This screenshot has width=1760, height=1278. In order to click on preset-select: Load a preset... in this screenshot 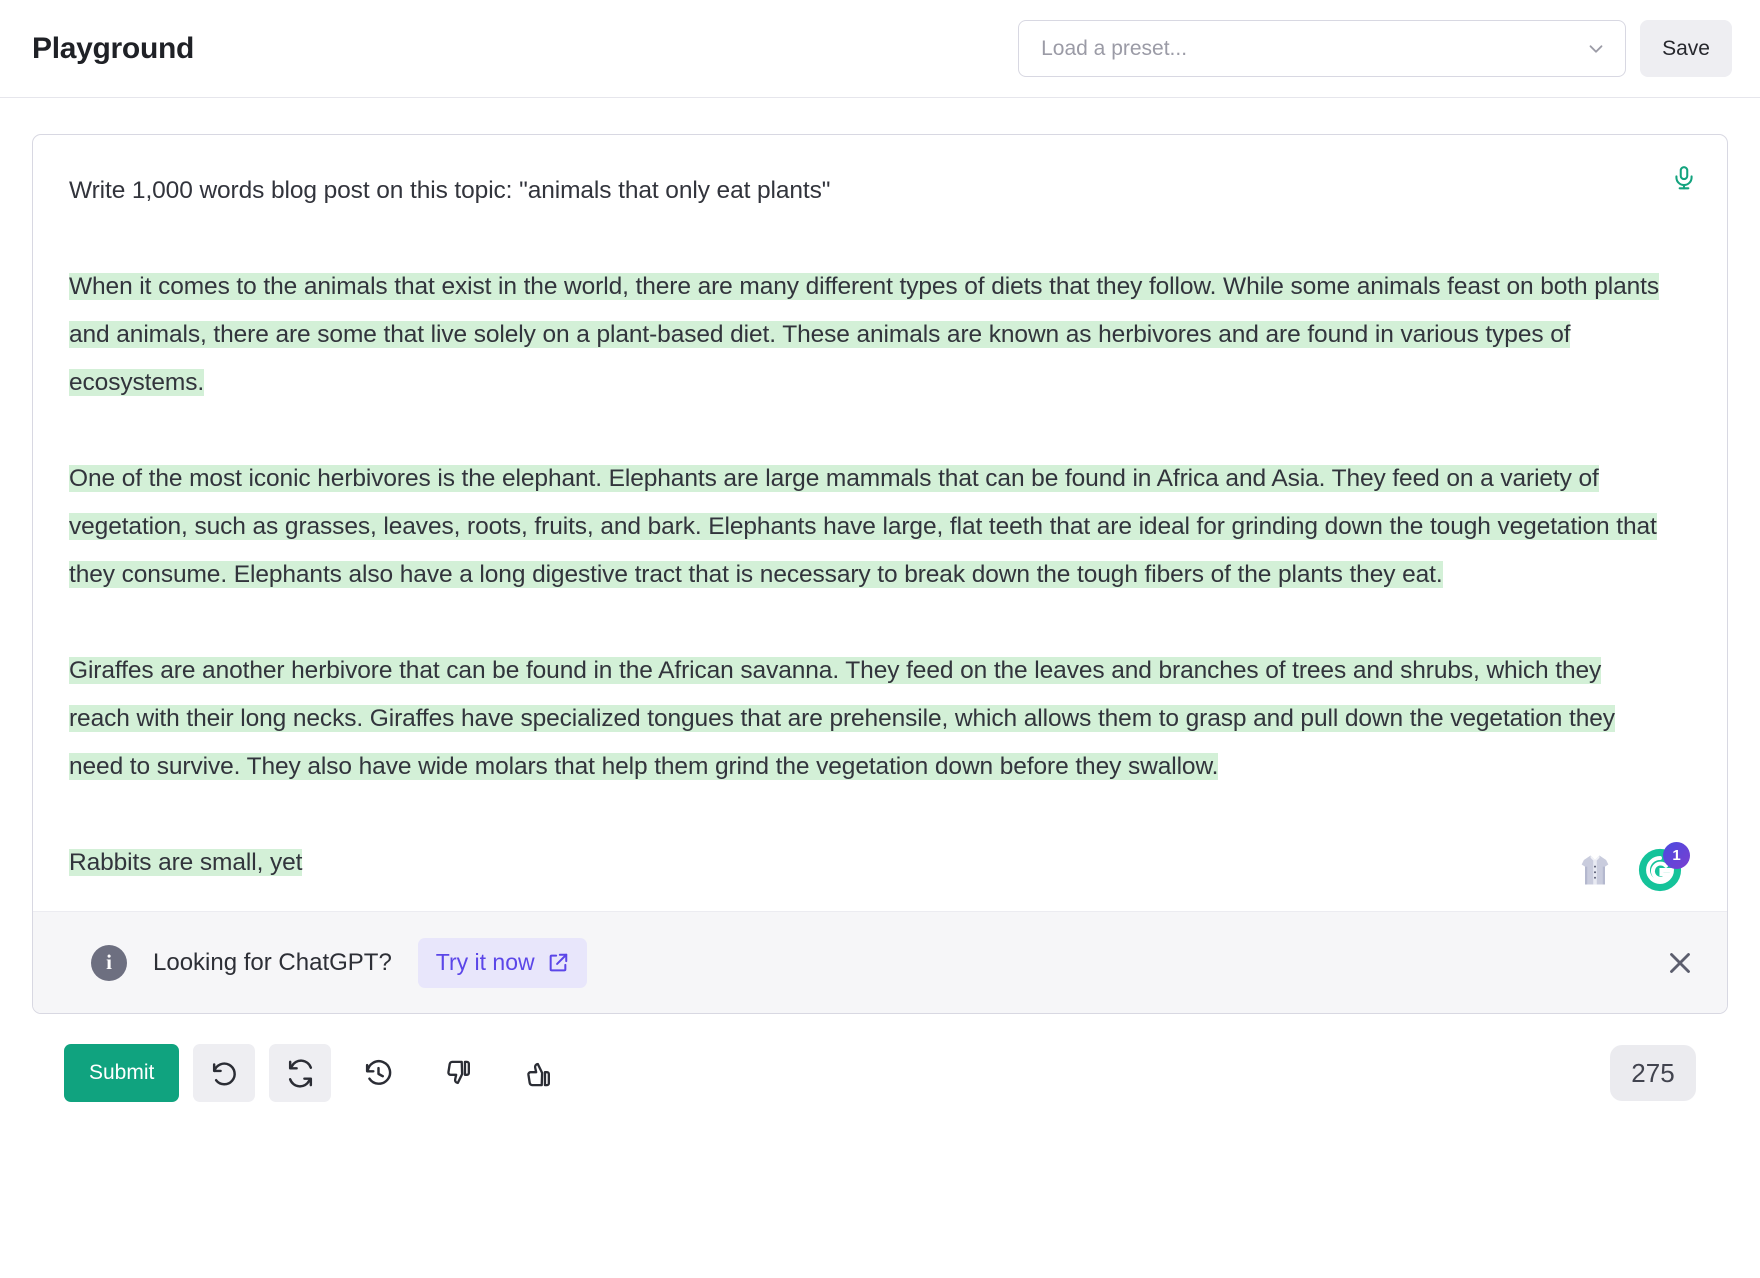, I will do `click(1322, 48)`.